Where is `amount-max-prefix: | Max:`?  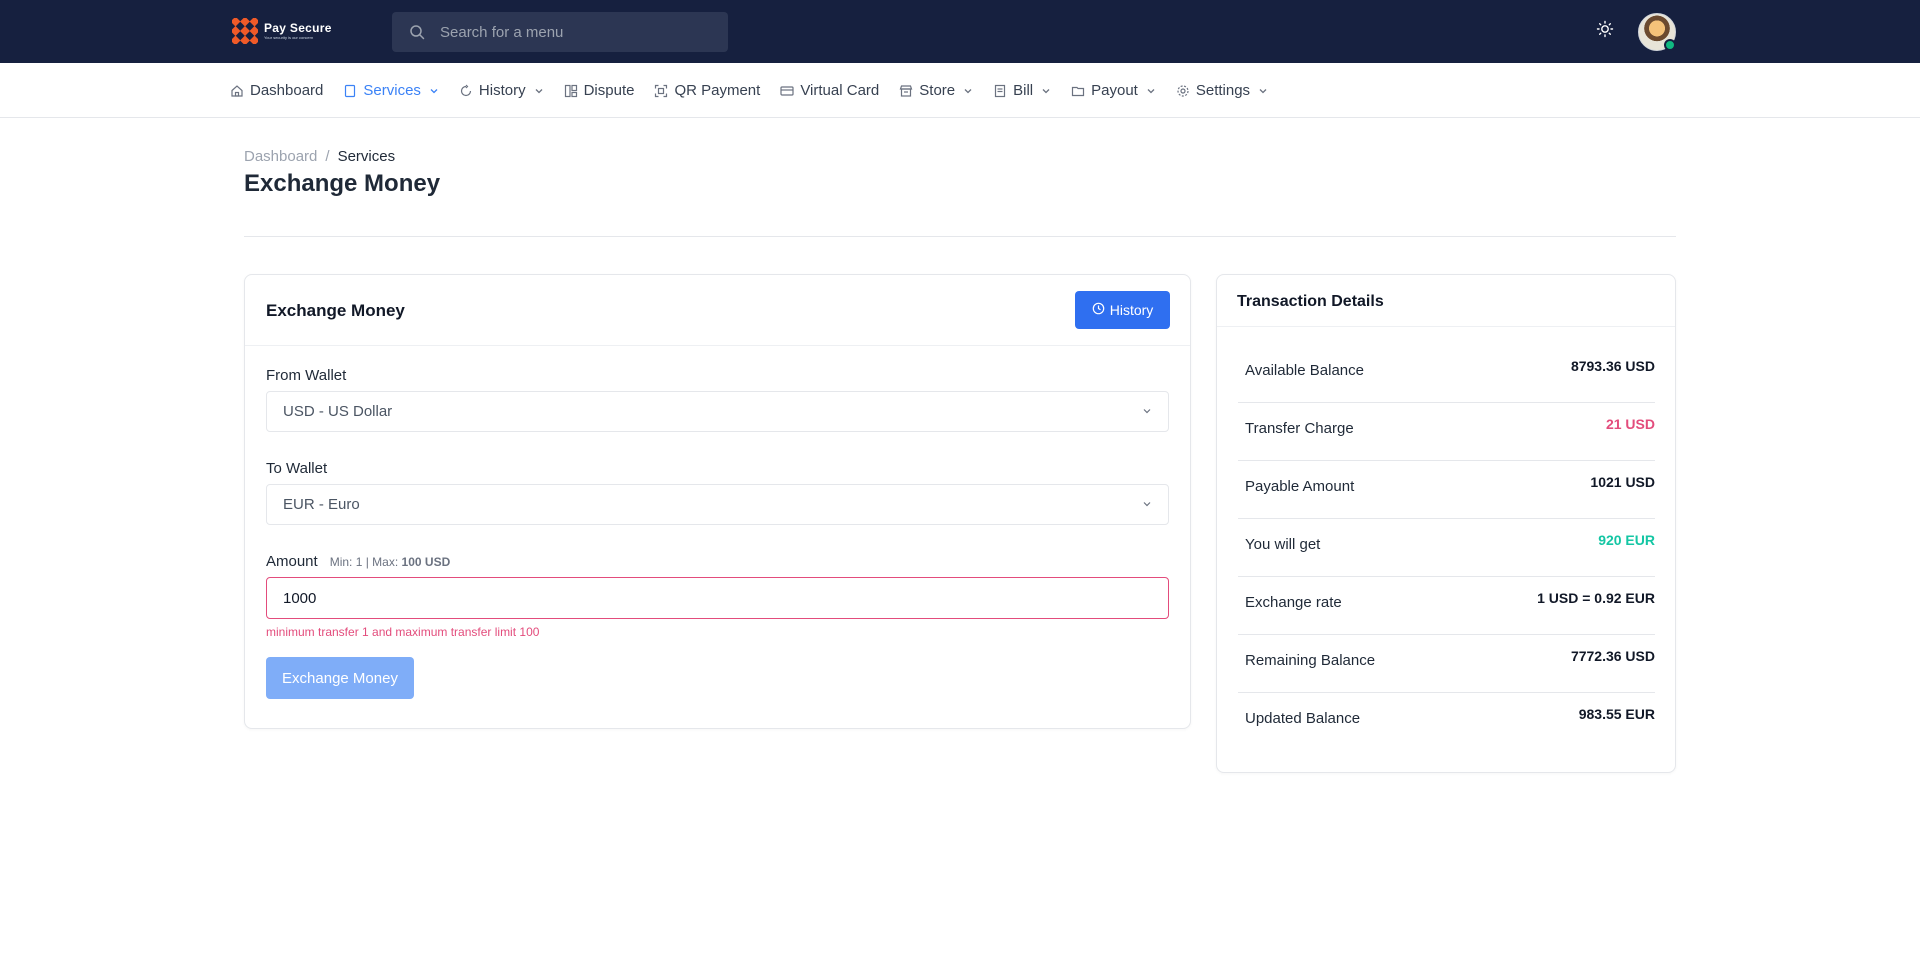
amount-max-prefix: | Max: is located at coordinates (382, 562).